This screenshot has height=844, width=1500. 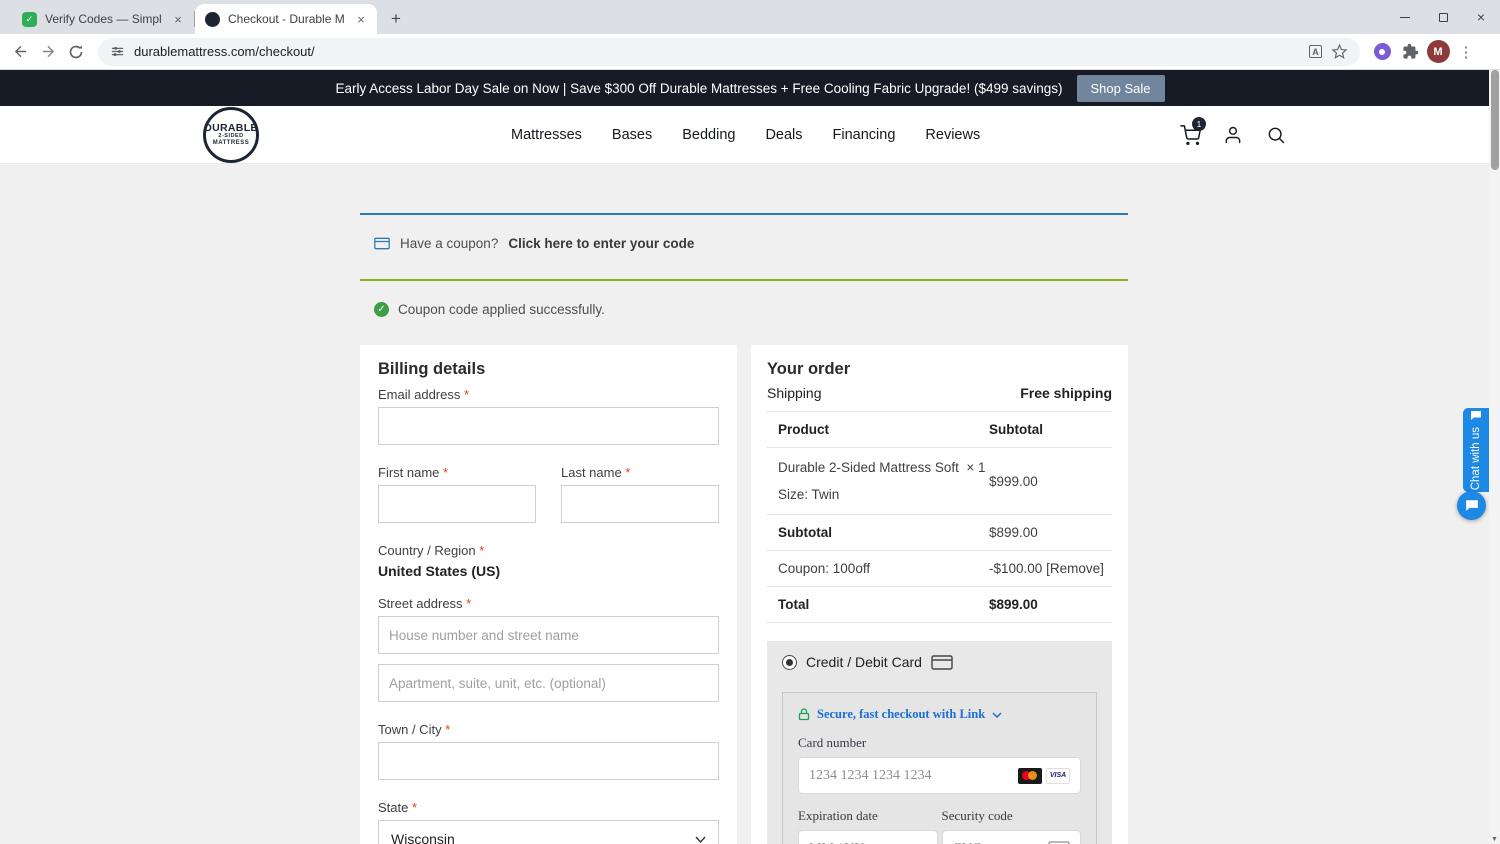 I want to click on tab-title: Checkout - Durable Mattress D, so click(x=286, y=19).